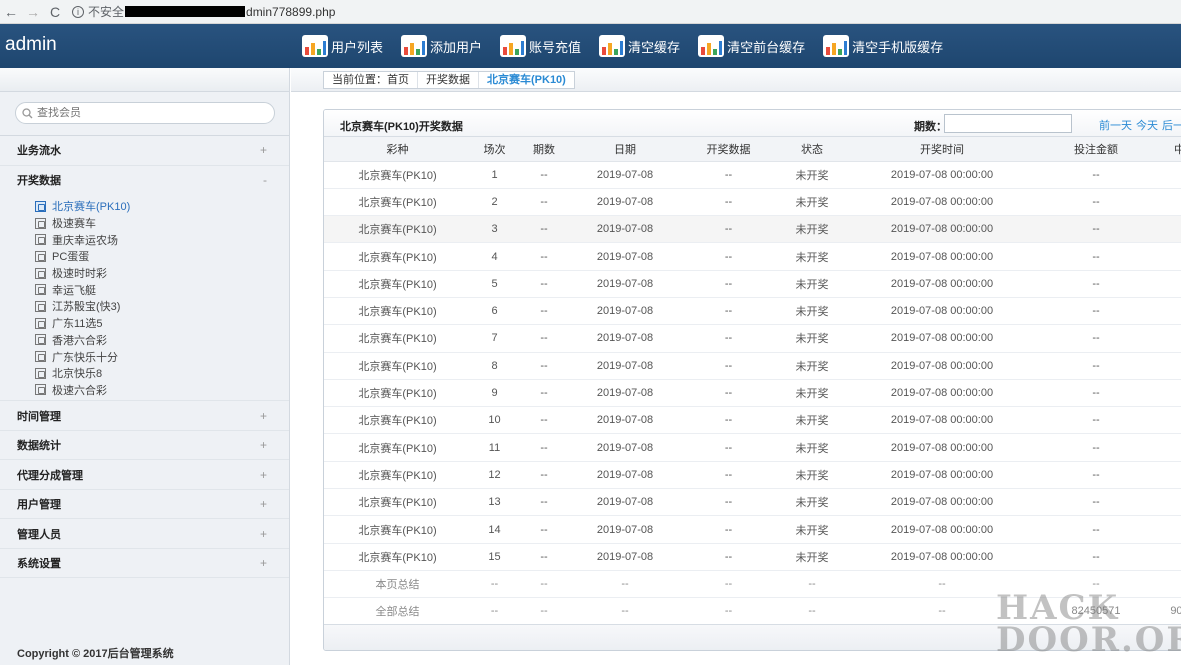 The height and width of the screenshot is (665, 1181). What do you see at coordinates (39, 564) in the screenshot?
I see `menu-group-label: 系统设置` at bounding box center [39, 564].